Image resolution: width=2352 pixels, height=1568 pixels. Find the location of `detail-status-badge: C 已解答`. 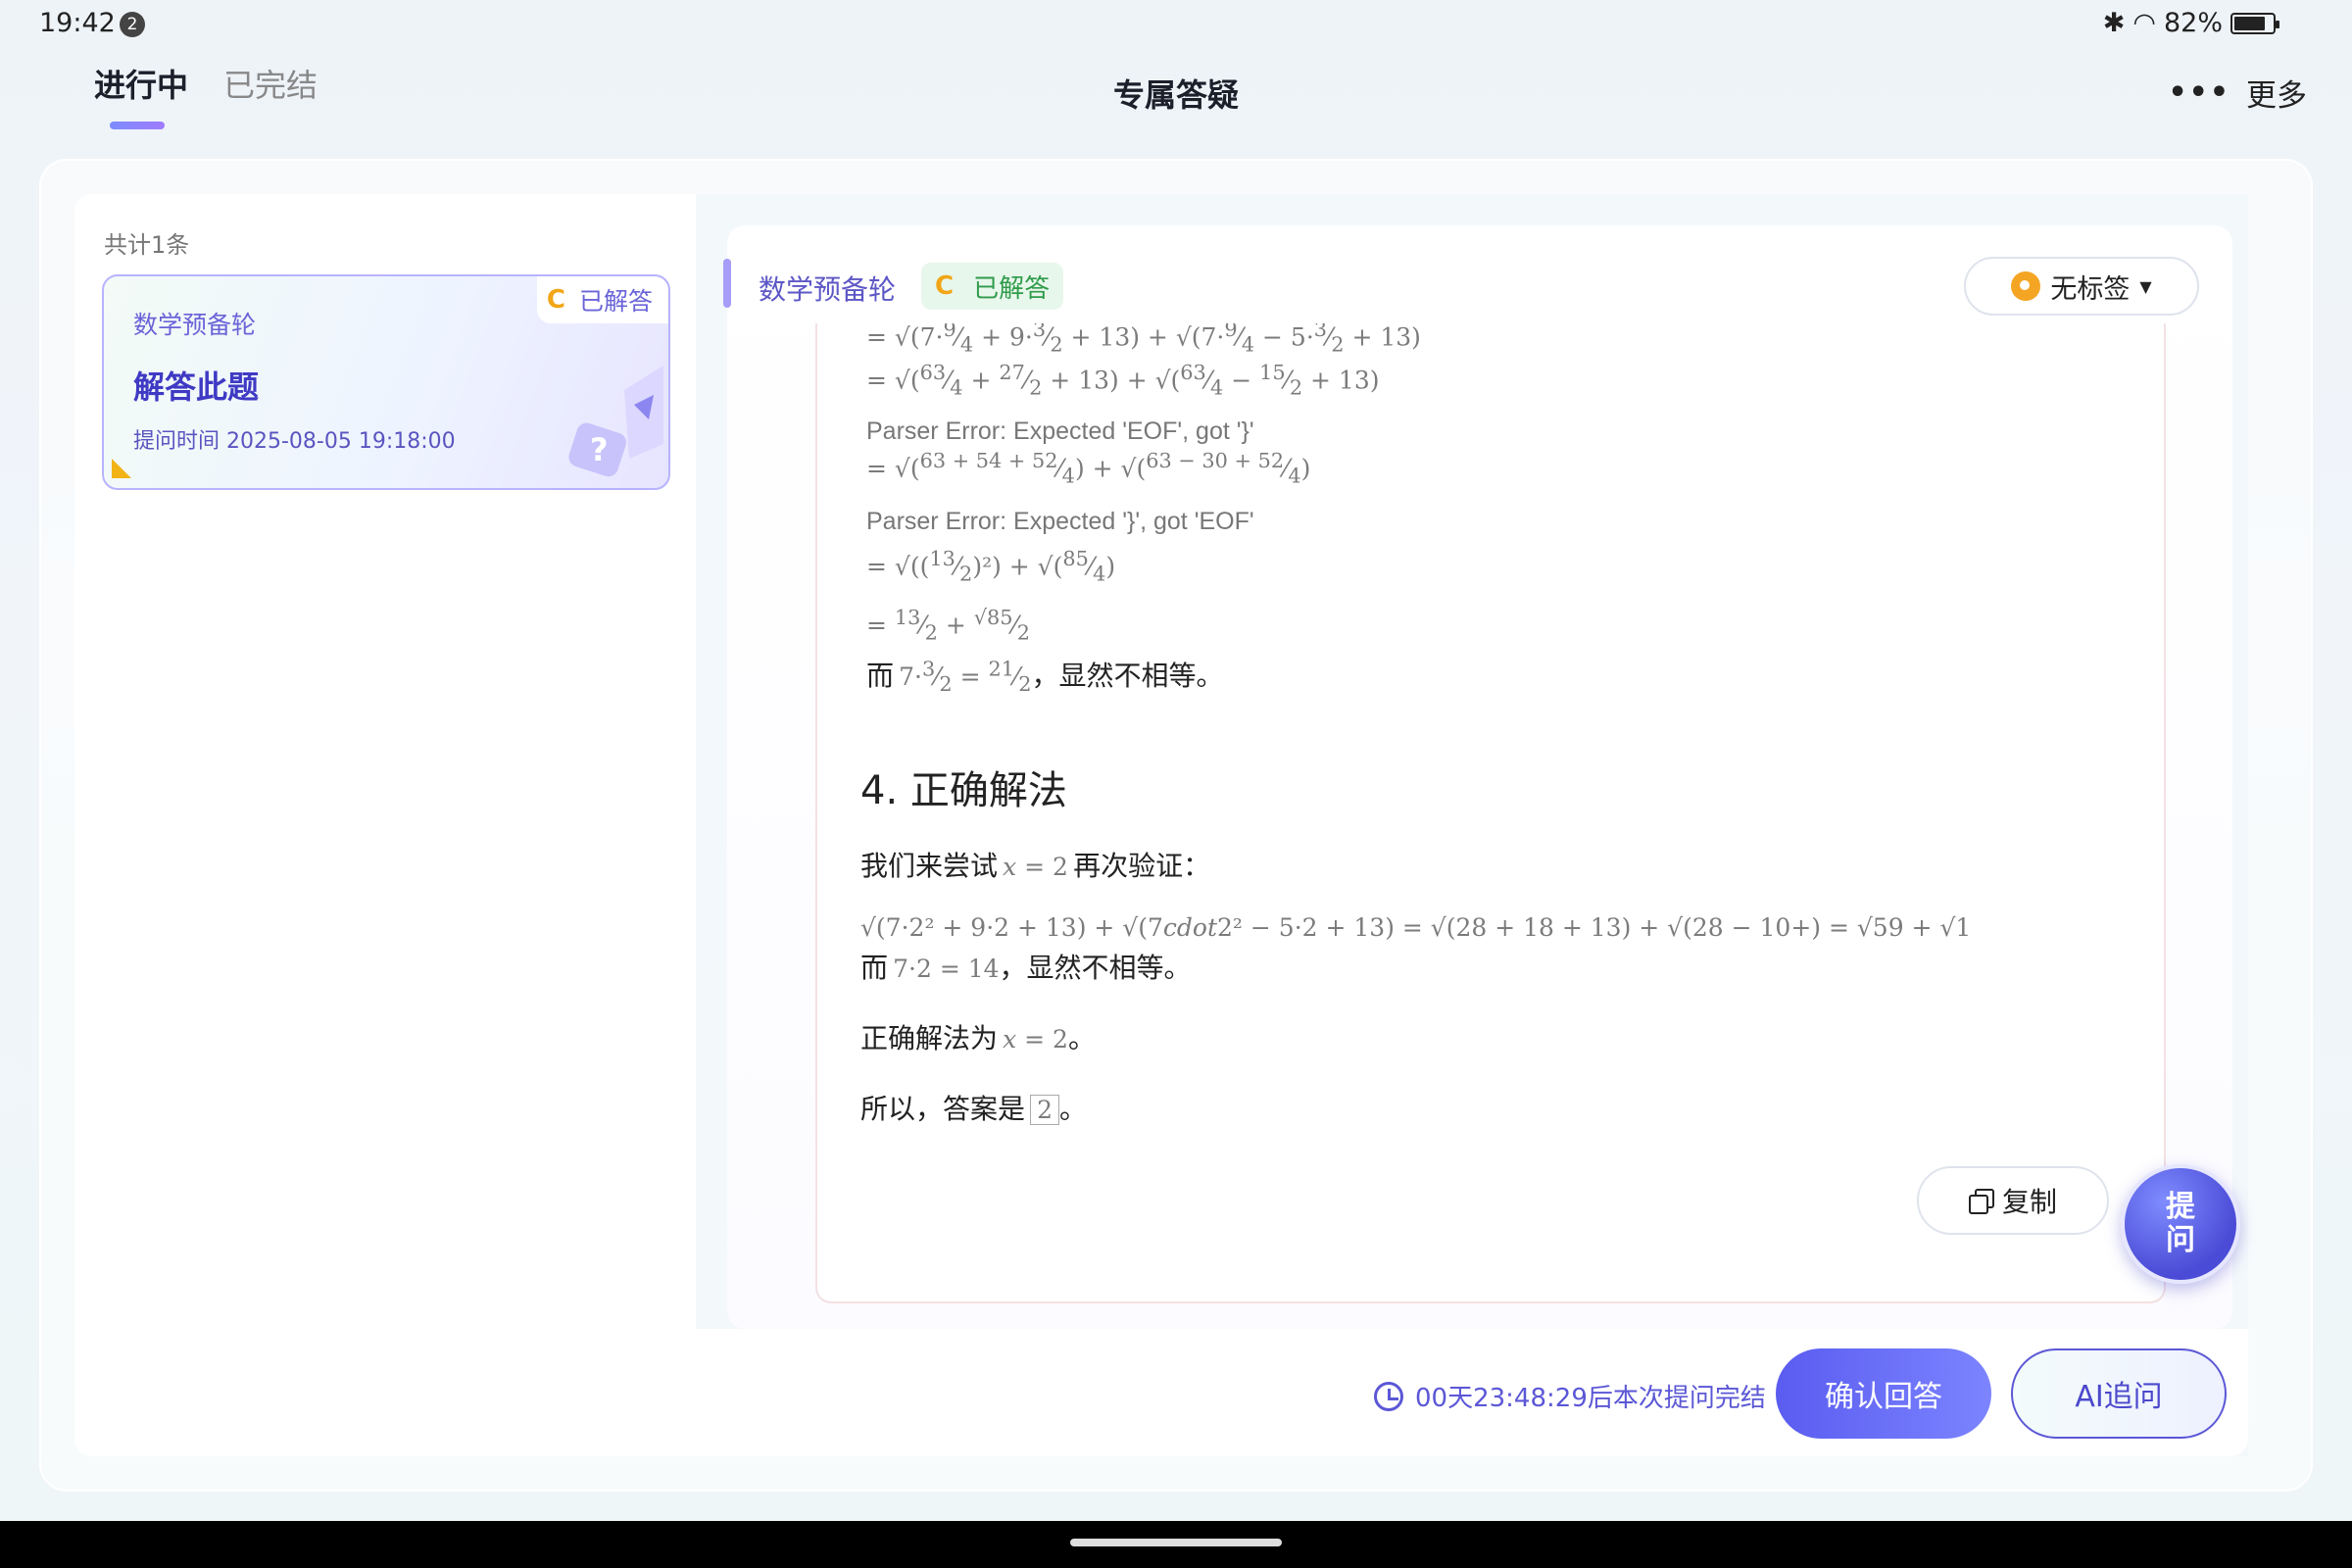

detail-status-badge: C 已解答 is located at coordinates (992, 287).